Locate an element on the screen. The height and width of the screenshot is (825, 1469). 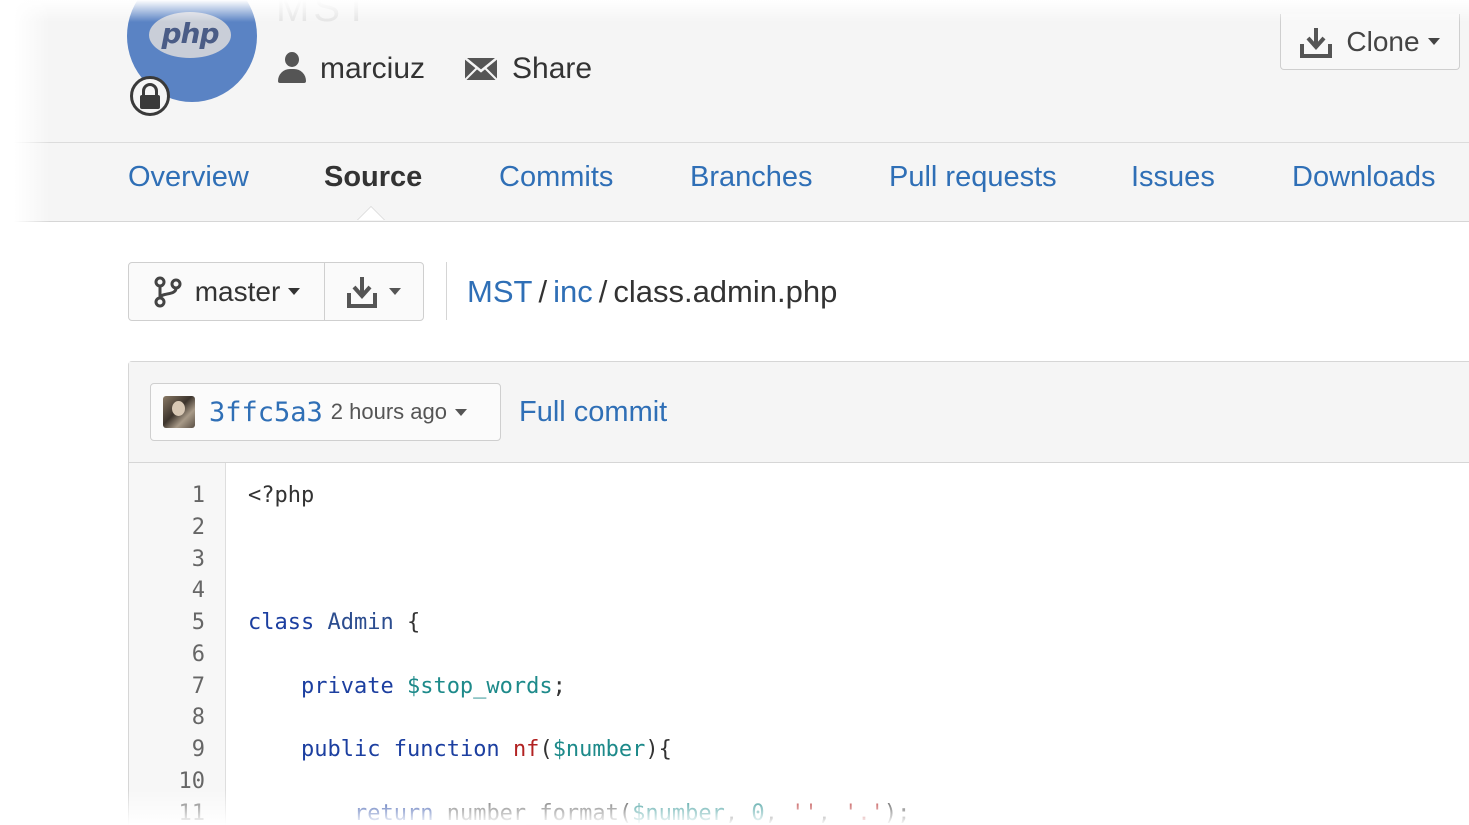
commit-time: 2 hours ago is located at coordinates (388, 411).